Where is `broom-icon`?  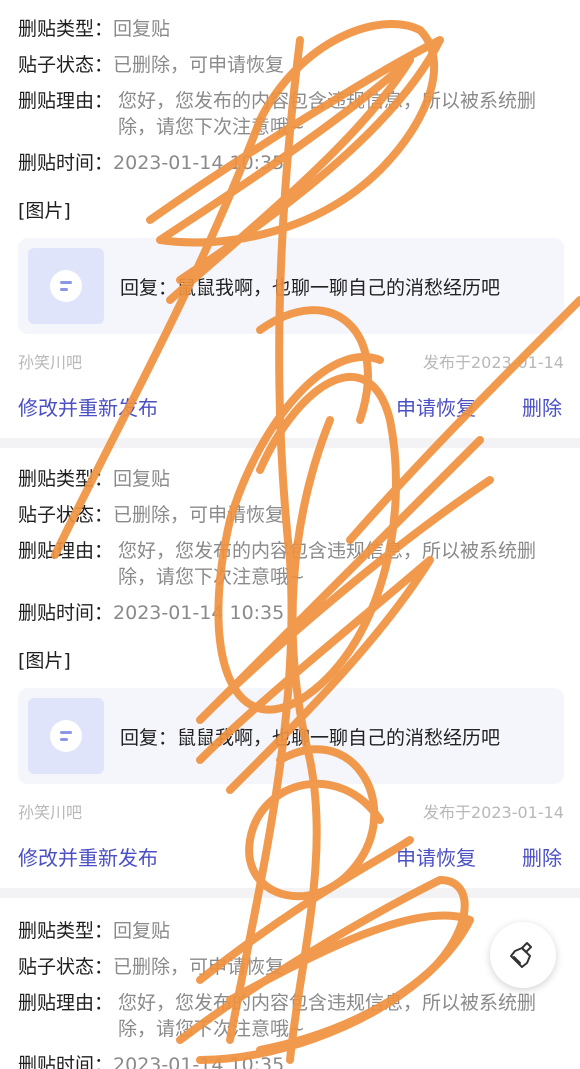 broom-icon is located at coordinates (521, 955).